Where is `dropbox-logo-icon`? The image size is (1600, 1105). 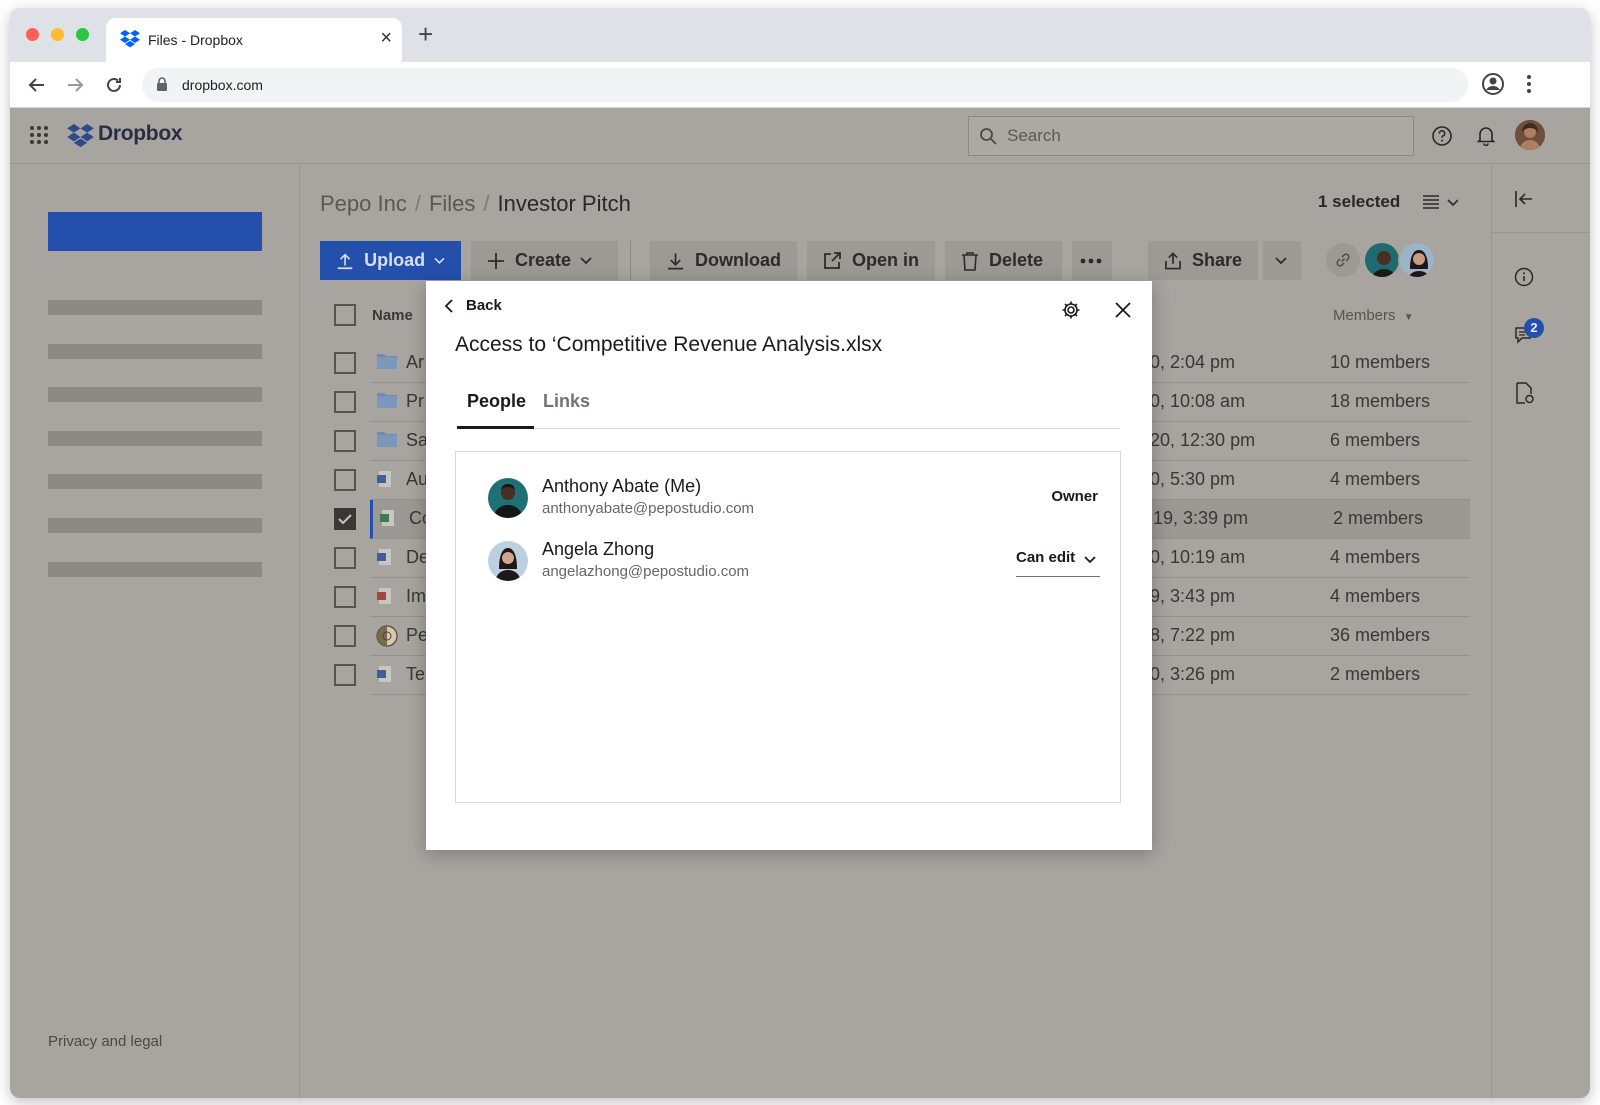
dropbox-logo-icon is located at coordinates (80, 138).